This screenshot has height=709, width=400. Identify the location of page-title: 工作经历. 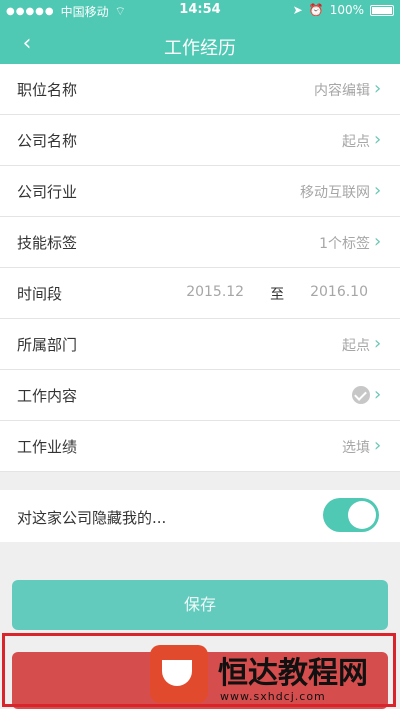
(200, 48).